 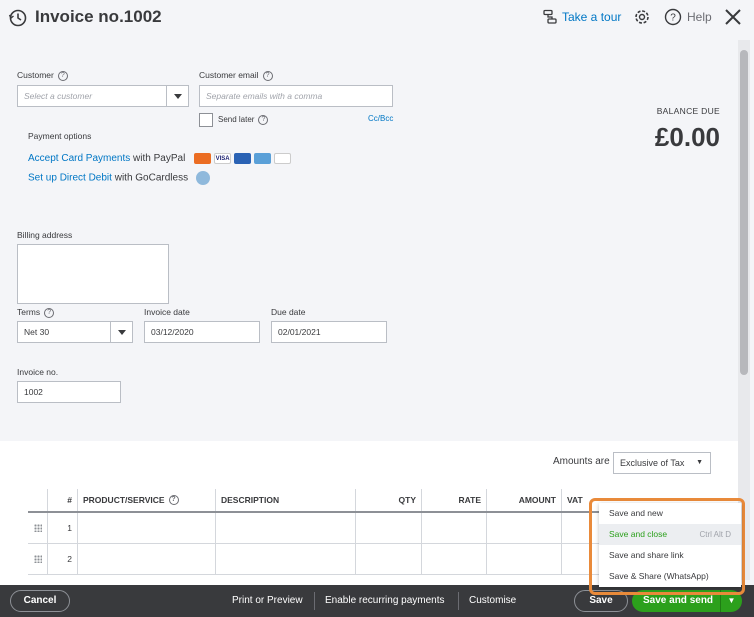 I want to click on save-and-send-label: Save and send, so click(x=678, y=600).